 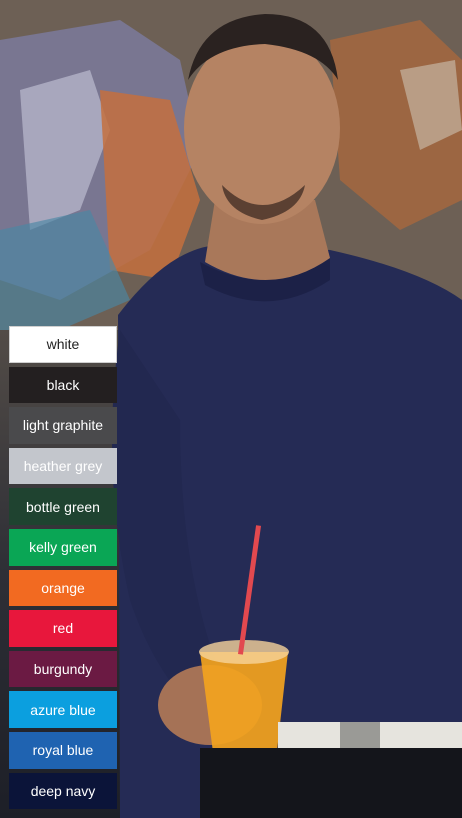 What do you see at coordinates (63, 628) in the screenshot?
I see `color-swatch-red: red` at bounding box center [63, 628].